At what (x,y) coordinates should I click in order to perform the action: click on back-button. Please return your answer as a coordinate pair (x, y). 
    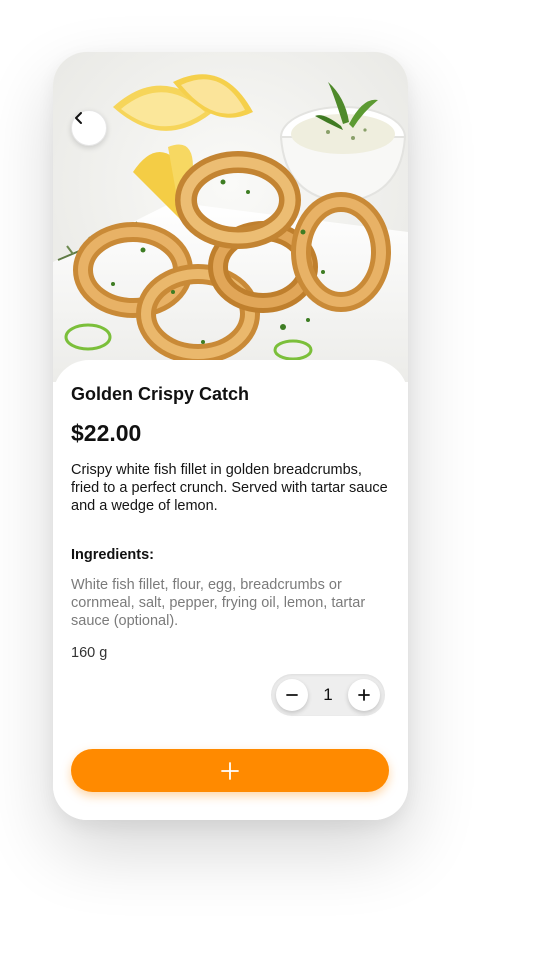
    Looking at the image, I should click on (89, 128).